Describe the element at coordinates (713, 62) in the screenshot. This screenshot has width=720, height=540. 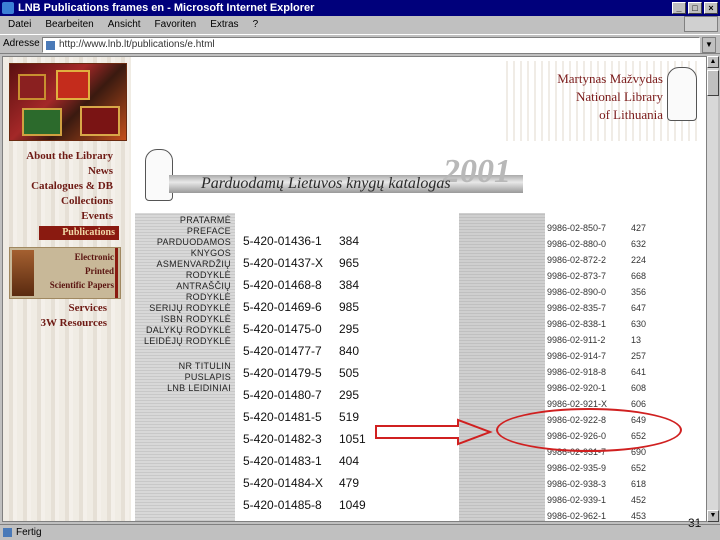
I see `scroll-up-icon: ▲` at that location.